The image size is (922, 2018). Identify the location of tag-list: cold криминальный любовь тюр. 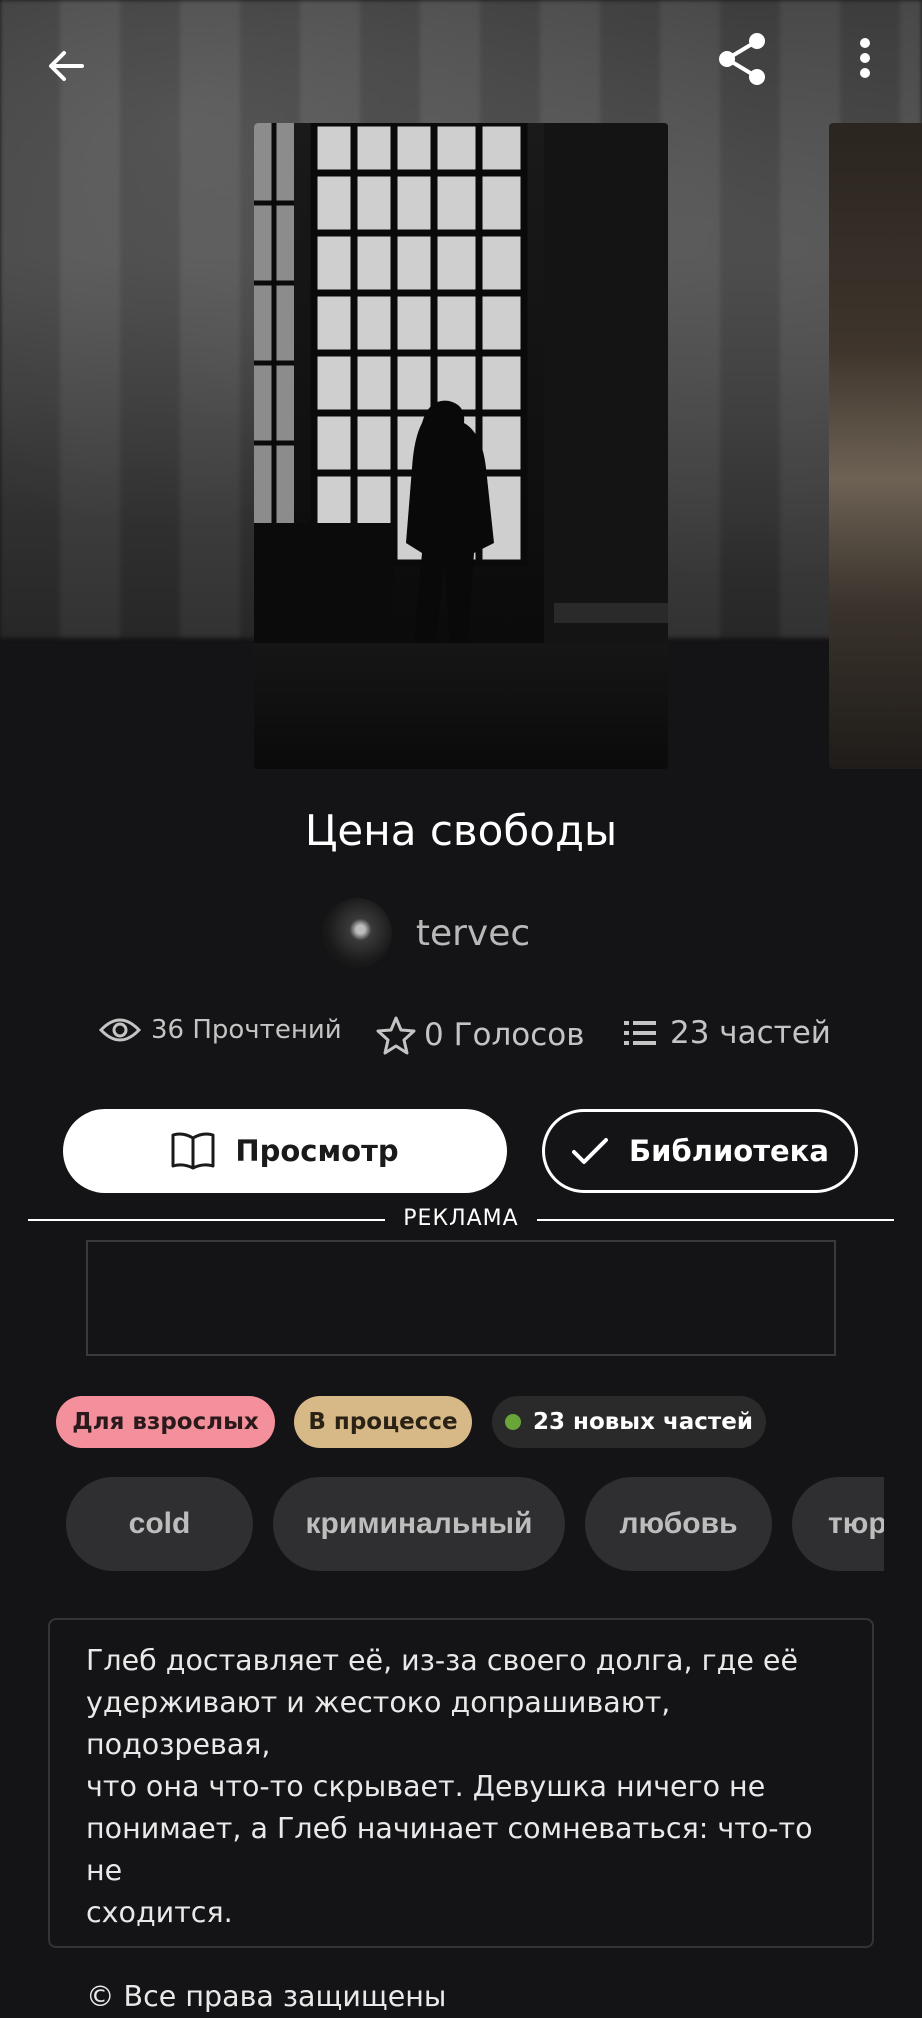
(442, 1524).